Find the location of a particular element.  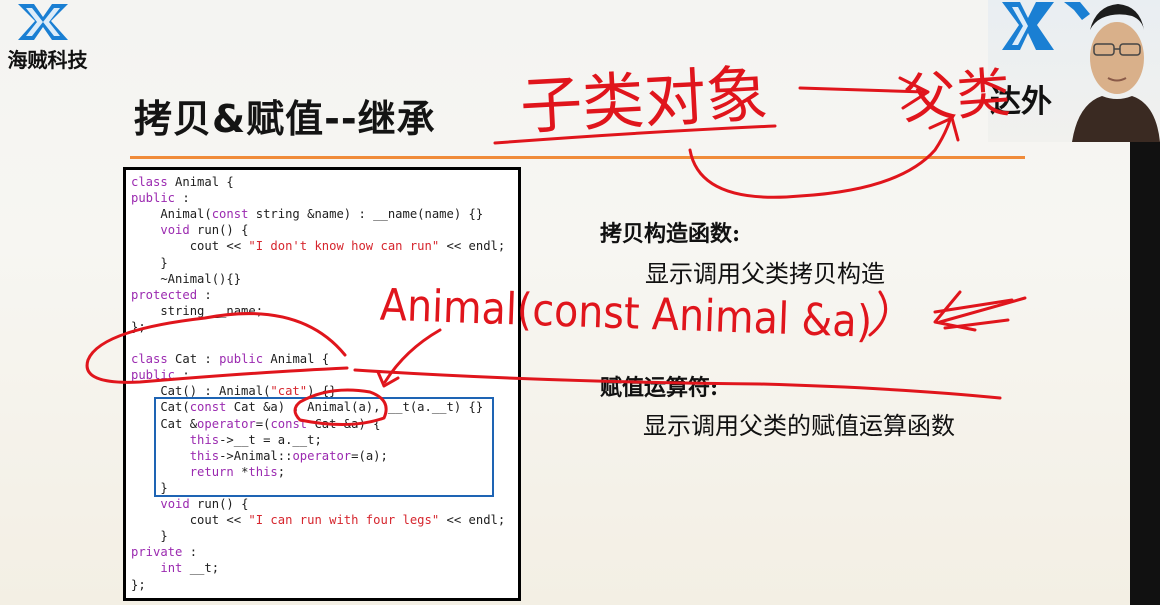

mid-handwriting-text: Animal(const Animal &a) is located at coordinates (626, 314).